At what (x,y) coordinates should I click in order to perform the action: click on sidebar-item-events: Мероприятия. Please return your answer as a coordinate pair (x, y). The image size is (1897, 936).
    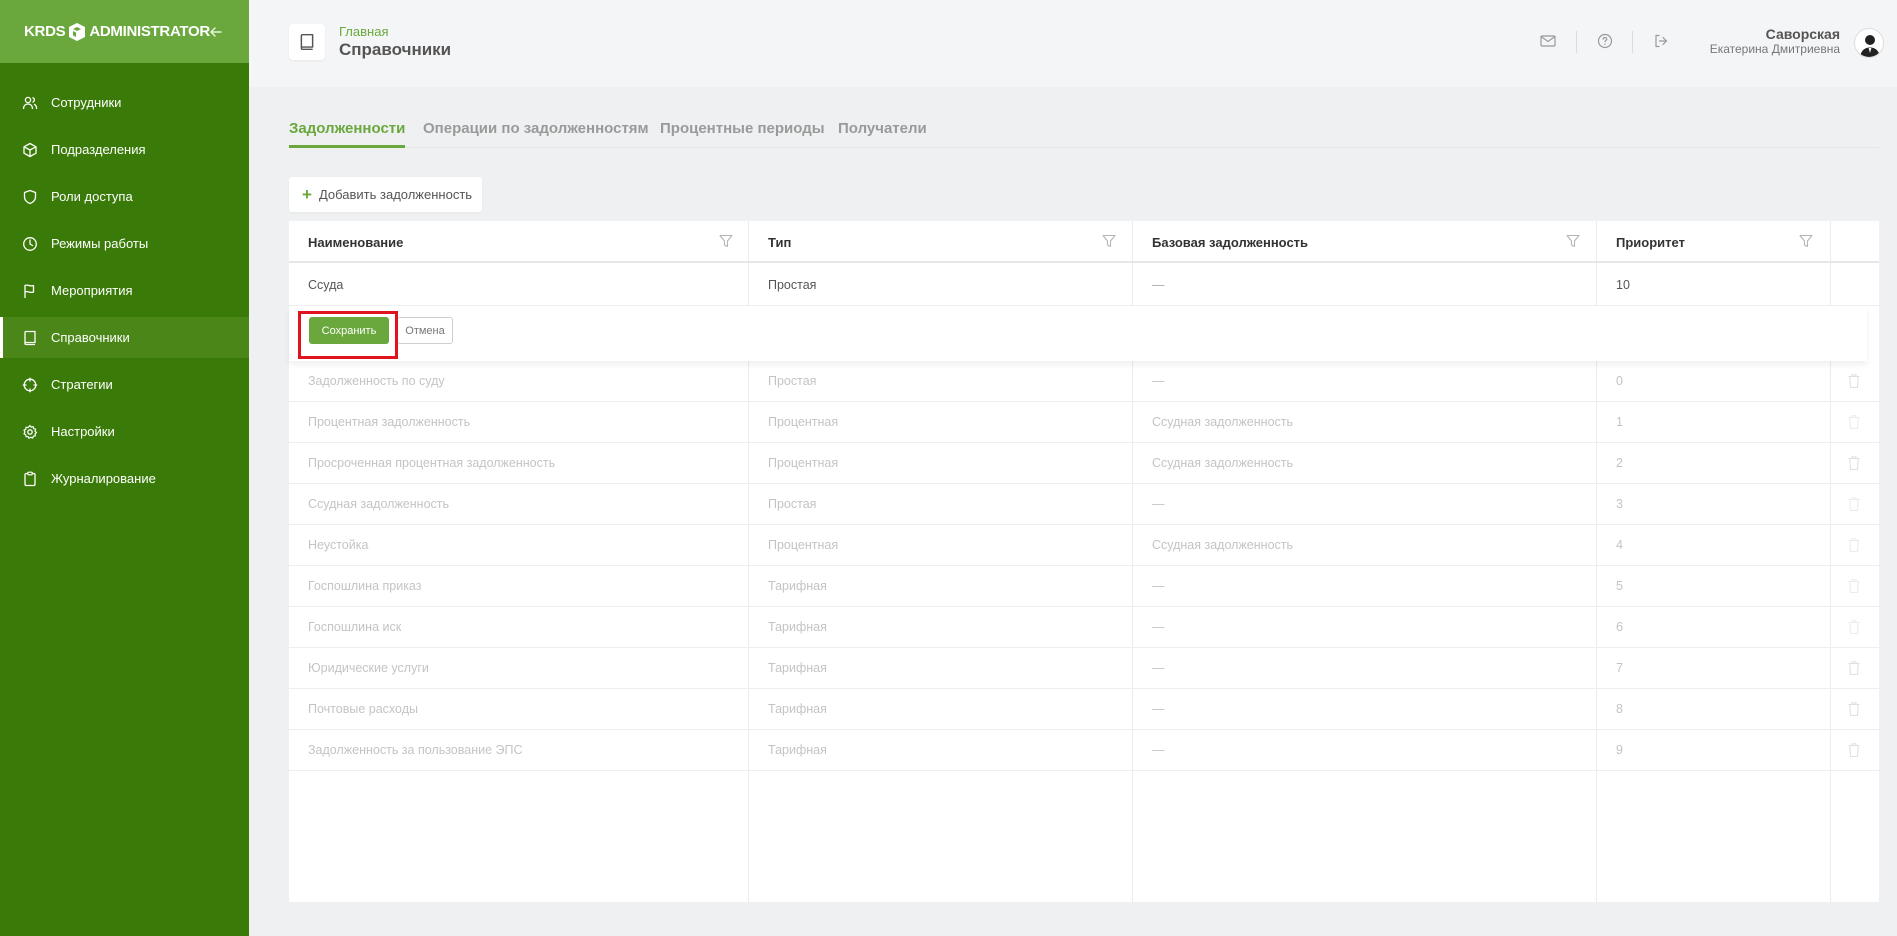
    Looking at the image, I should click on (124, 290).